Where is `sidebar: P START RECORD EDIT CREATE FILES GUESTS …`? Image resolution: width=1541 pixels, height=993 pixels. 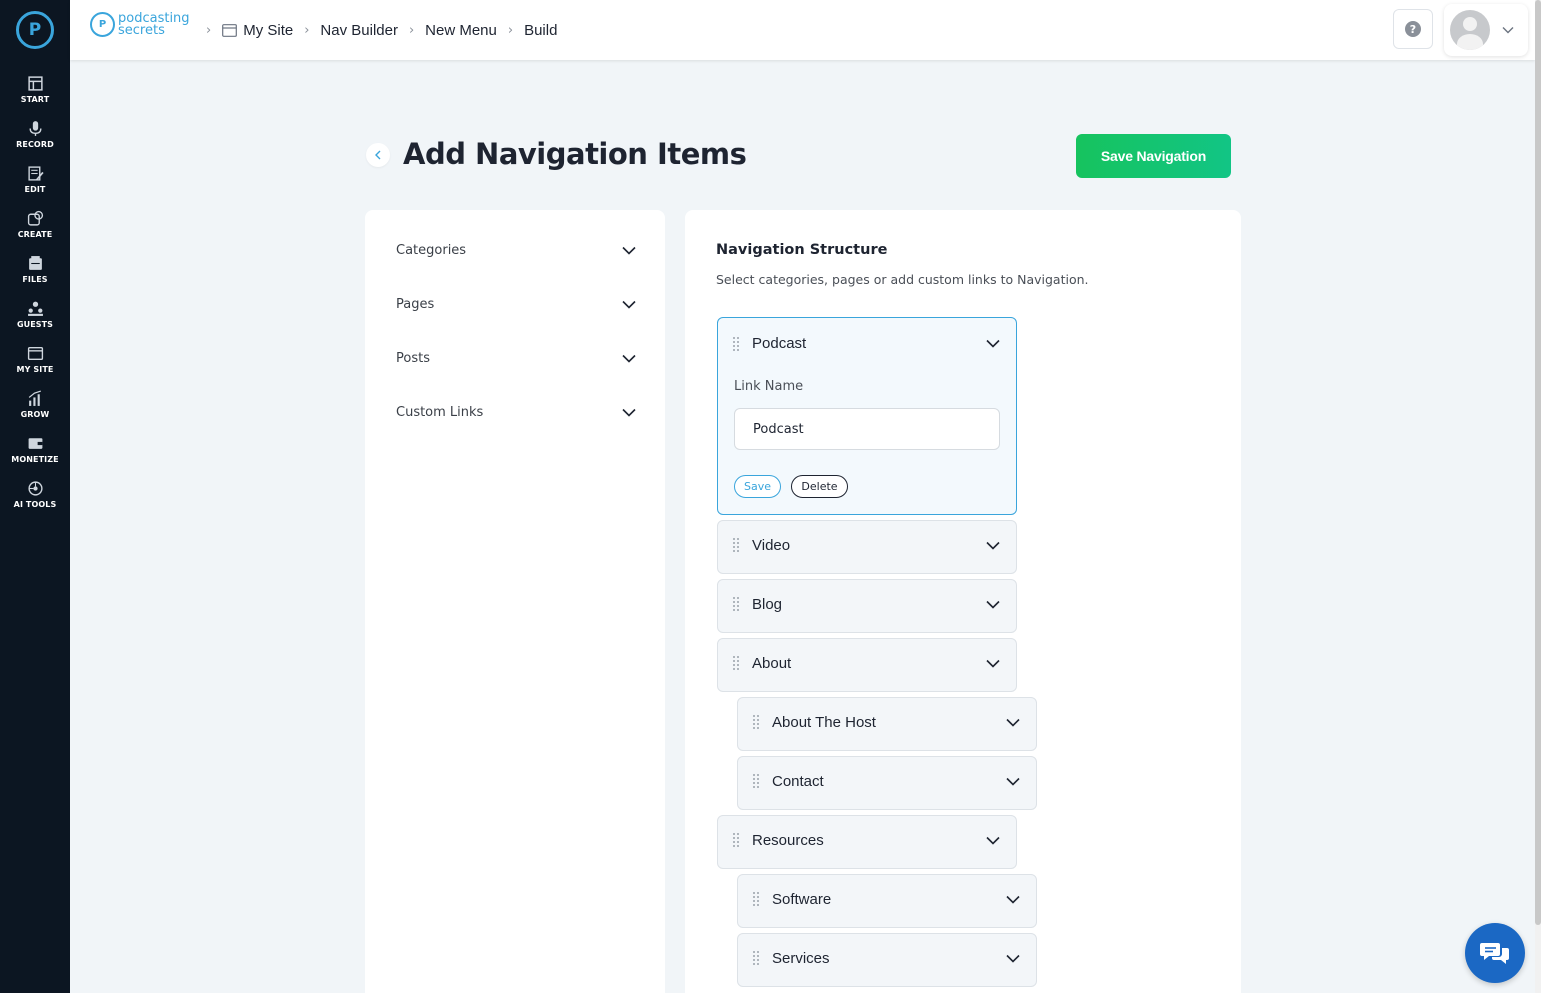 sidebar: P START RECORD EDIT CREATE FILES GUESTS … is located at coordinates (35, 496).